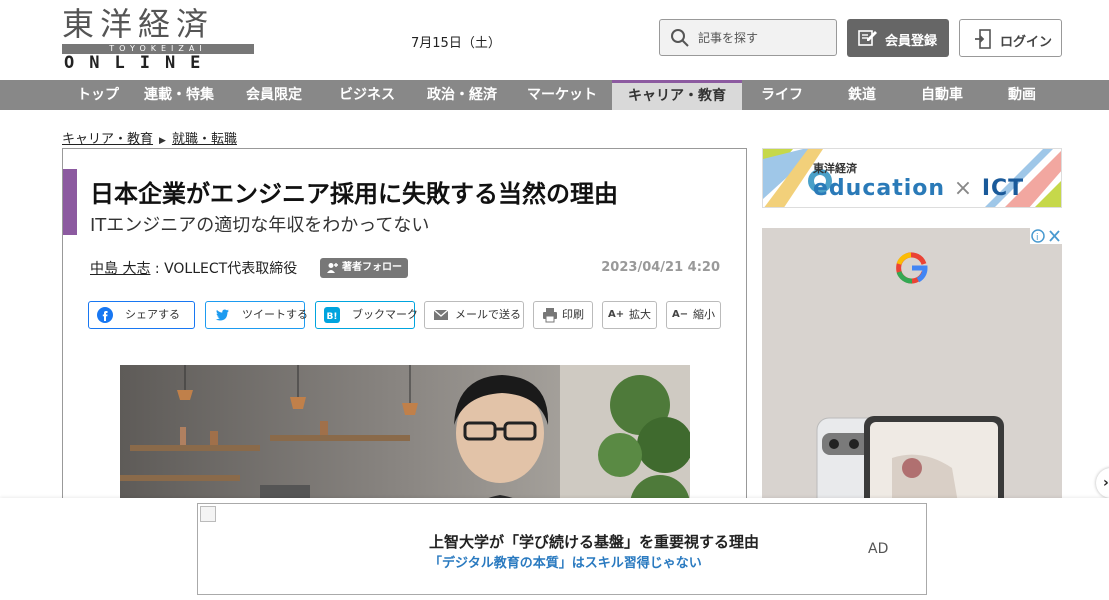  What do you see at coordinates (680, 38) in the screenshot?
I see `search-icon` at bounding box center [680, 38].